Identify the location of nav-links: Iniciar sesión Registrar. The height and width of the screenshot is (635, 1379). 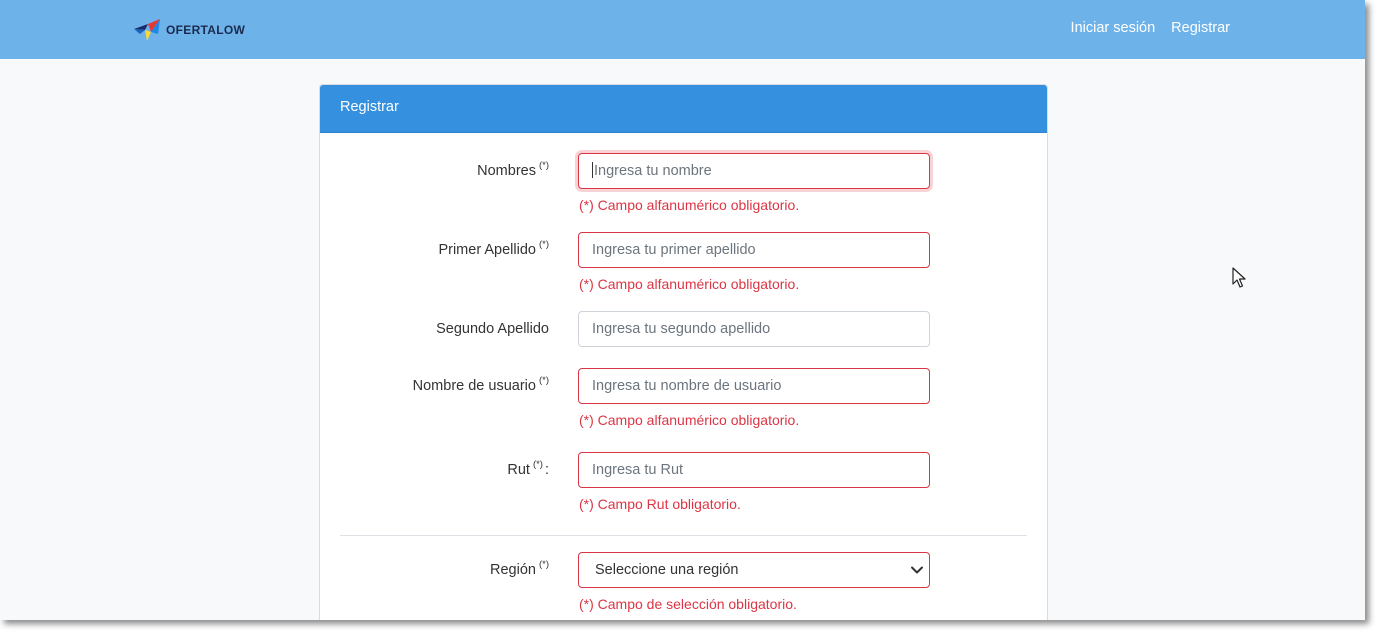
(1150, 28).